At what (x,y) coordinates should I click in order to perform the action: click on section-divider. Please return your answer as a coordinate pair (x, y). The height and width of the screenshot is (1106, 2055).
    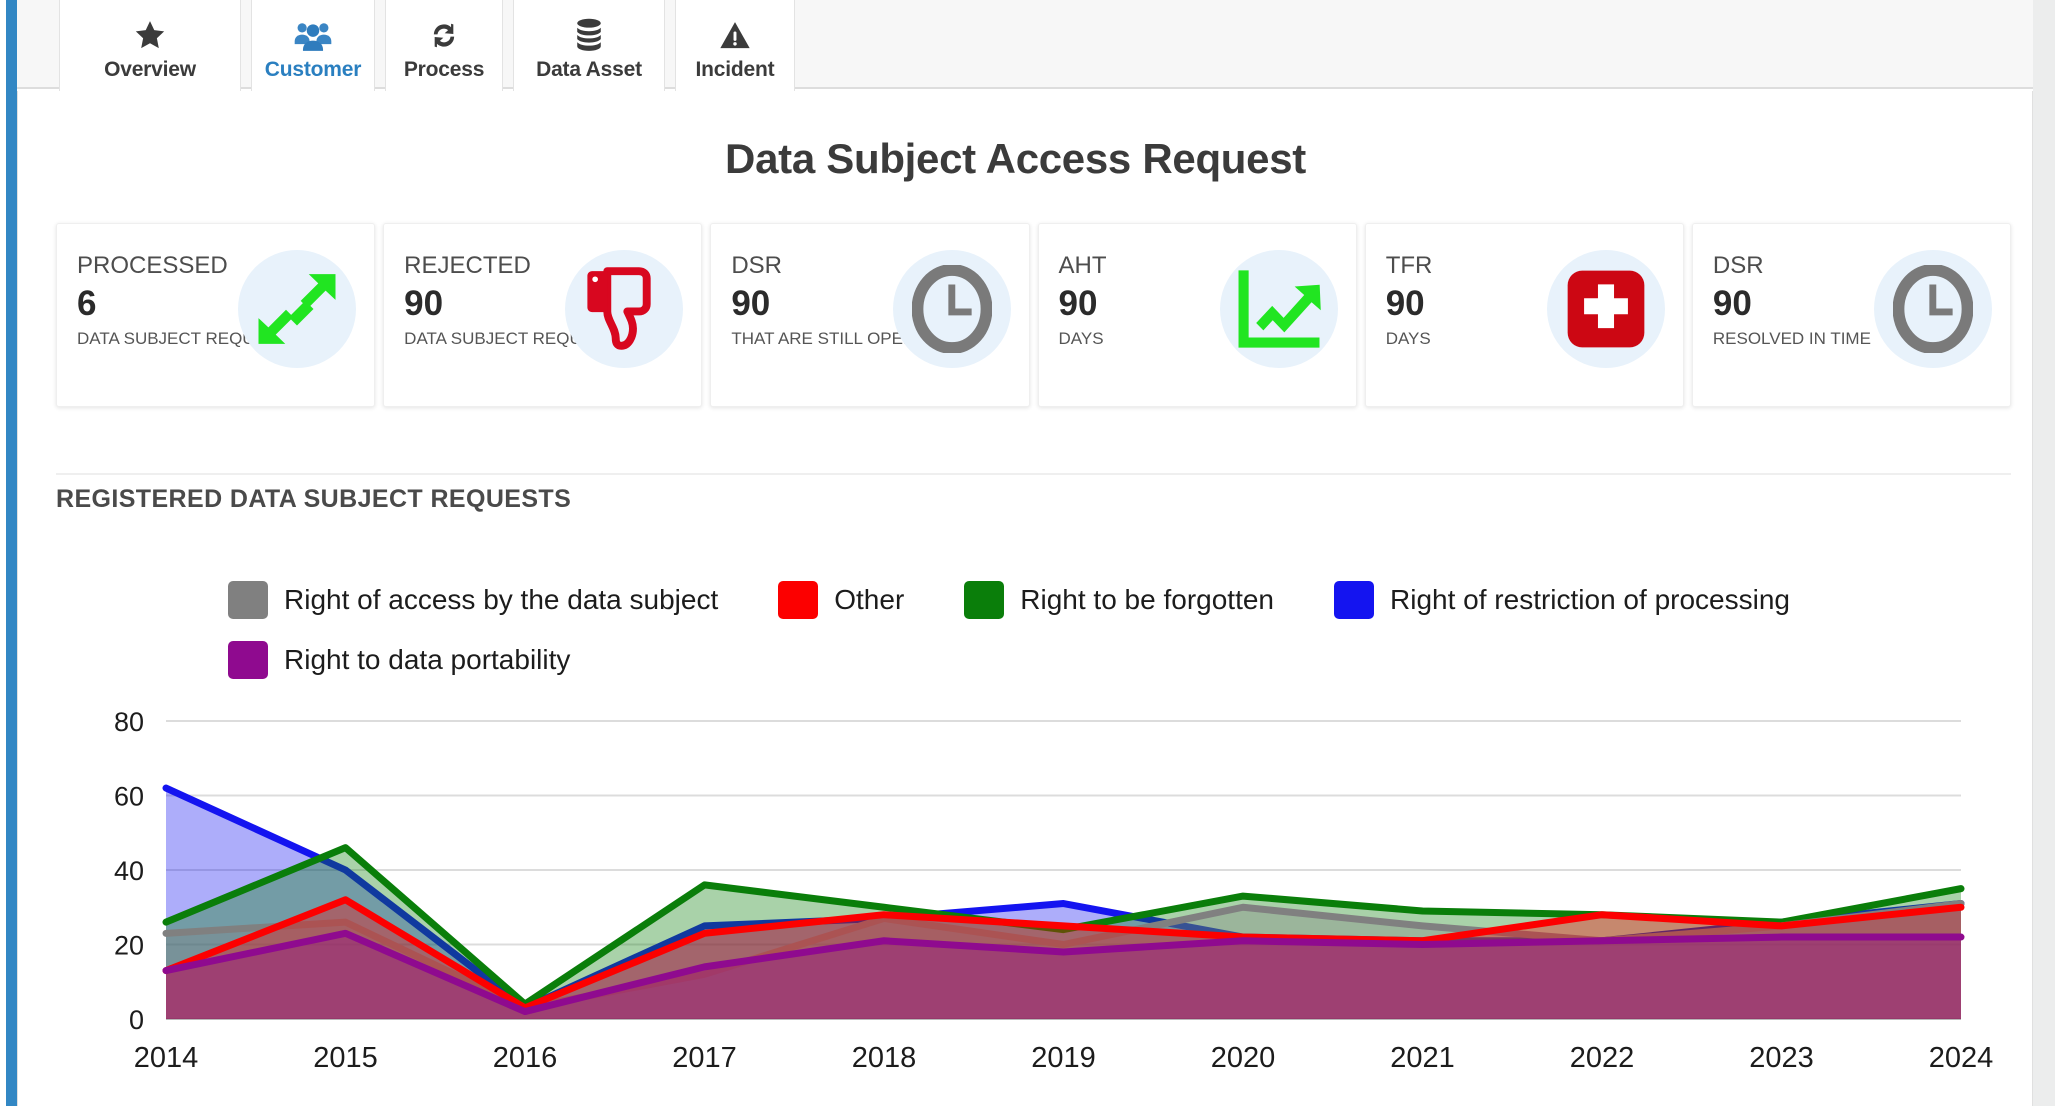
    Looking at the image, I should click on (1033, 474).